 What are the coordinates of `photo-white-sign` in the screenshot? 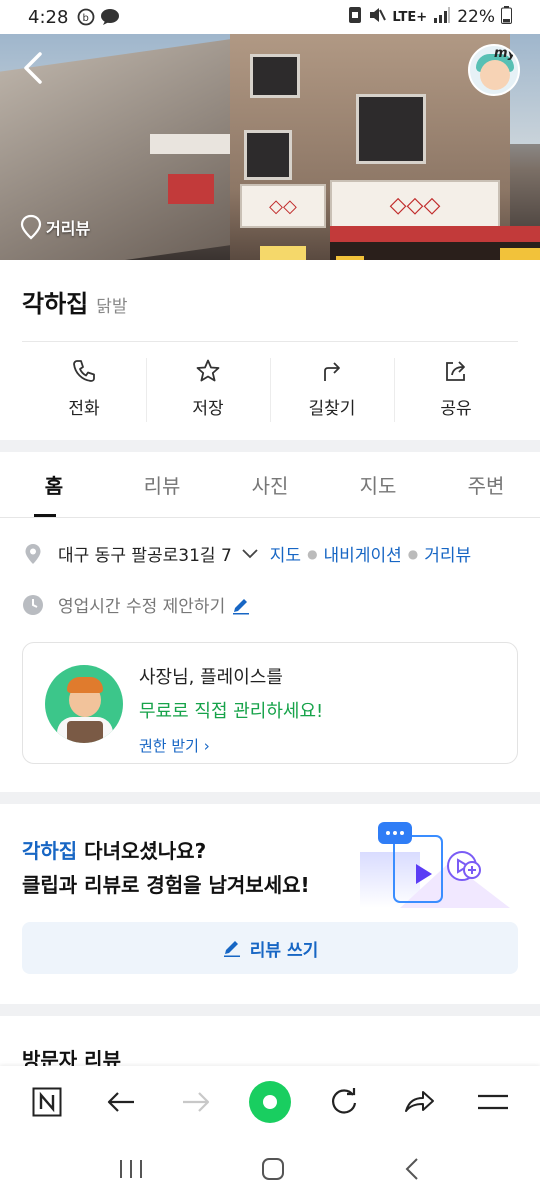 It's located at (190, 144).